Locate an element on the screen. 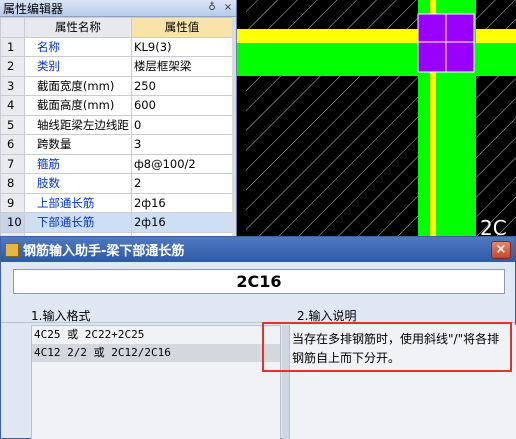 This screenshot has width=516, height=439. property-row: 6 跨数量 3 is located at coordinates (117, 144).